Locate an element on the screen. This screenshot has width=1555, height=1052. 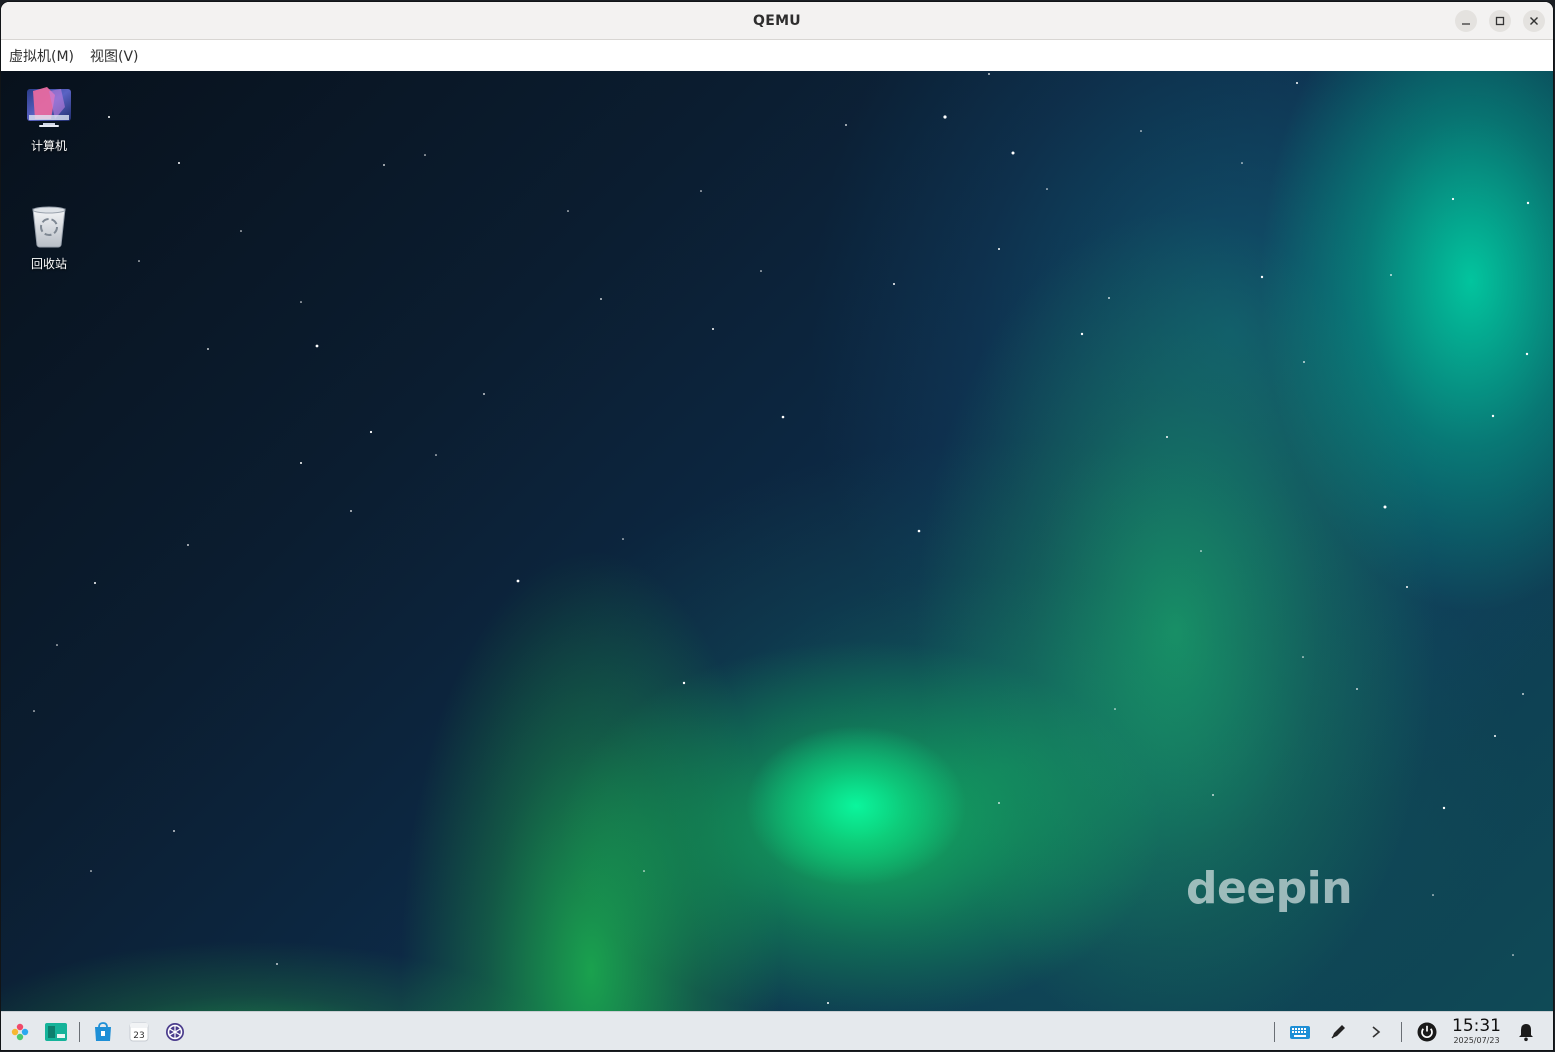
deepin-watermark: deepin is located at coordinates (1269, 888).